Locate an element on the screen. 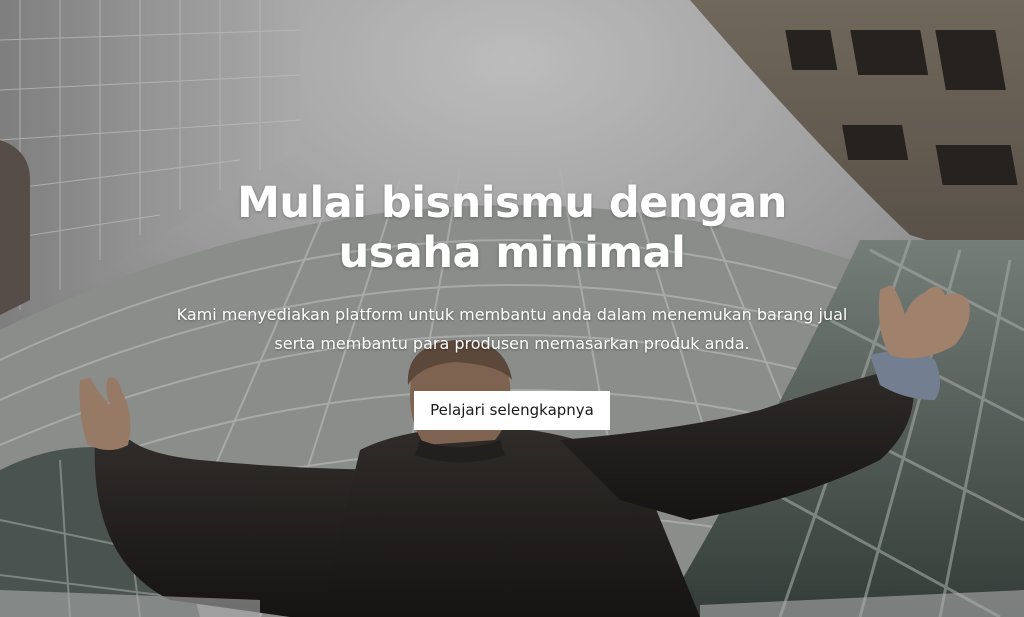  learn-more-button: Pelajari selengkapnya is located at coordinates (512, 410).